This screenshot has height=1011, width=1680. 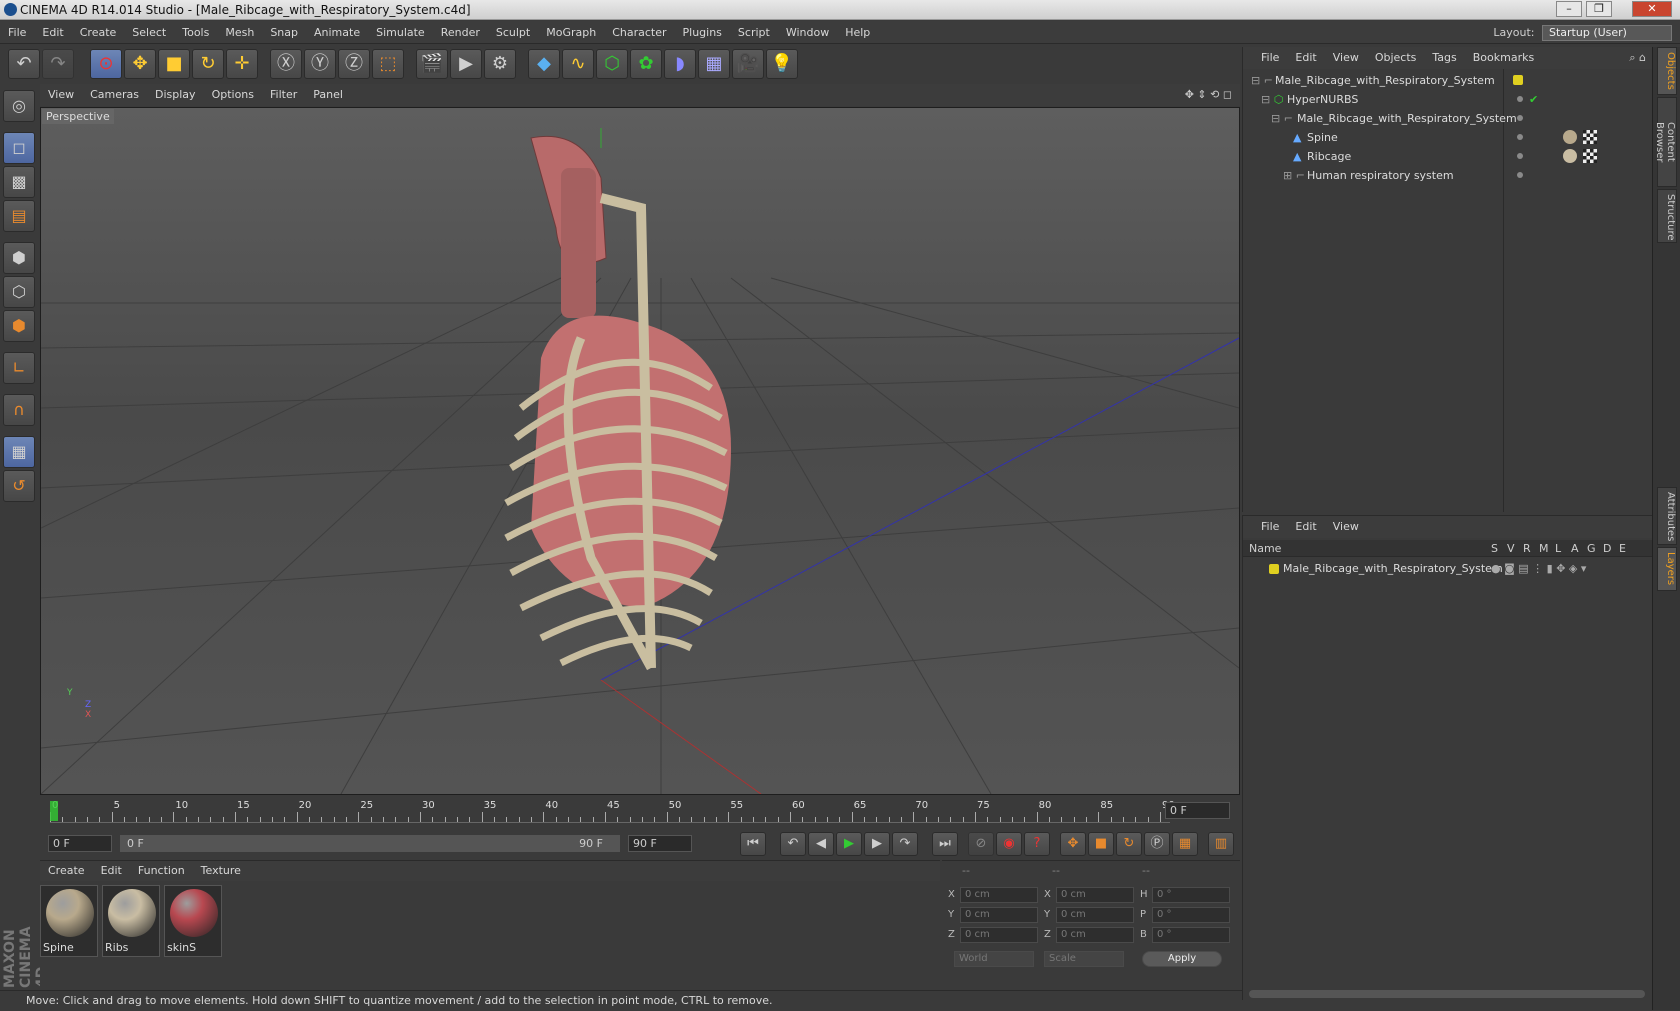 What do you see at coordinates (1538, 568) in the screenshot?
I see `layer-toggle-icons: ● ◙ ▤ ⋮ ▮ ✥ ◈ ▾` at bounding box center [1538, 568].